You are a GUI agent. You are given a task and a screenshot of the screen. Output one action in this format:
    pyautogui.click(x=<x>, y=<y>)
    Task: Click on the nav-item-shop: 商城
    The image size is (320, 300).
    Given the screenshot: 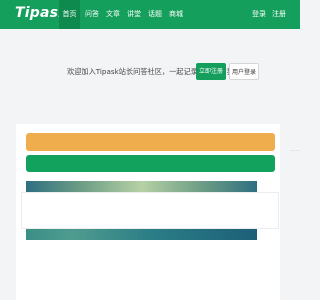 What is the action you would take?
    pyautogui.click(x=176, y=14)
    